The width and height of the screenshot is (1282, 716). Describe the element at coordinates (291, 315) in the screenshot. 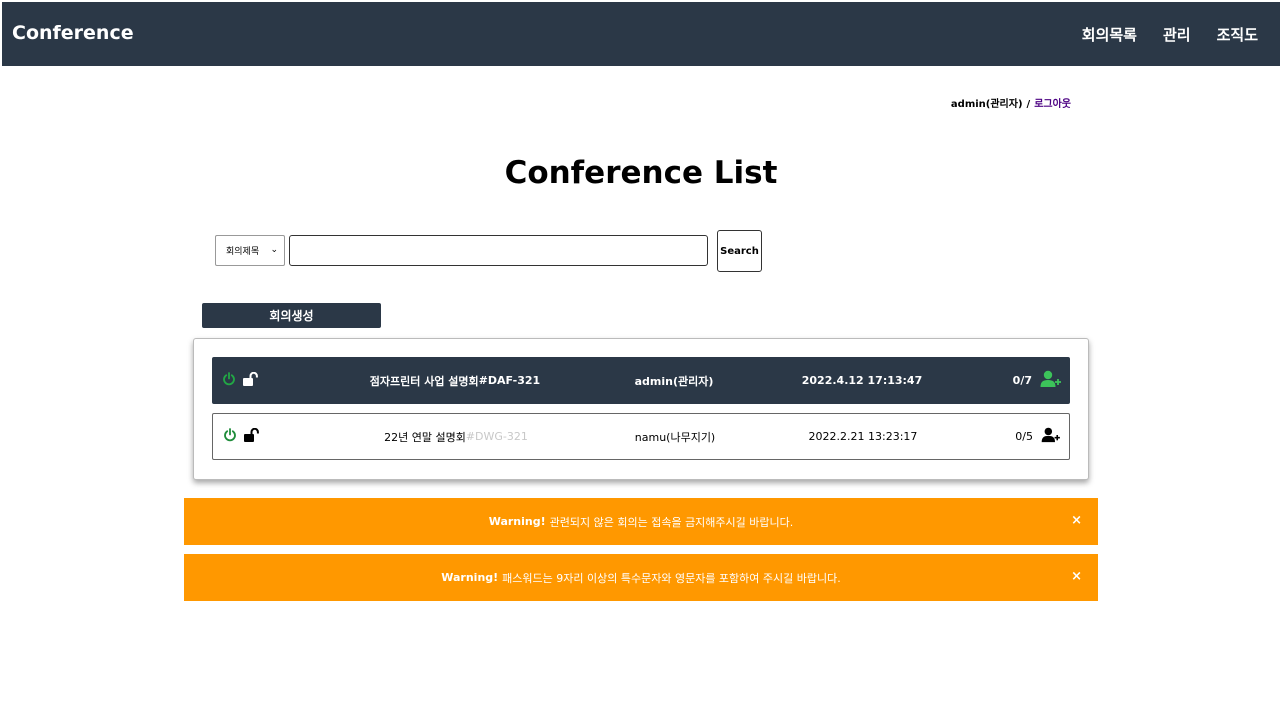

I see `create-conference-button: 회의생성` at that location.